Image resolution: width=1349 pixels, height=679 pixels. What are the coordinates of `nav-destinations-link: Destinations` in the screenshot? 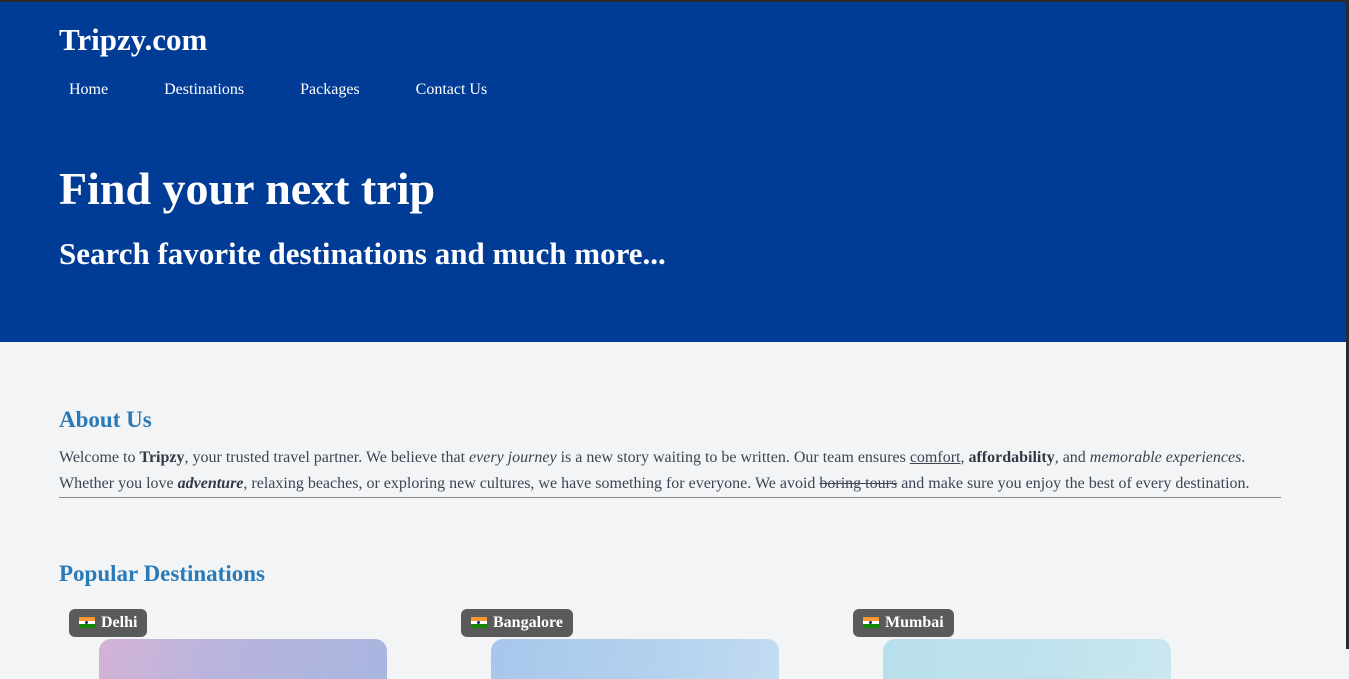 It's located at (204, 90).